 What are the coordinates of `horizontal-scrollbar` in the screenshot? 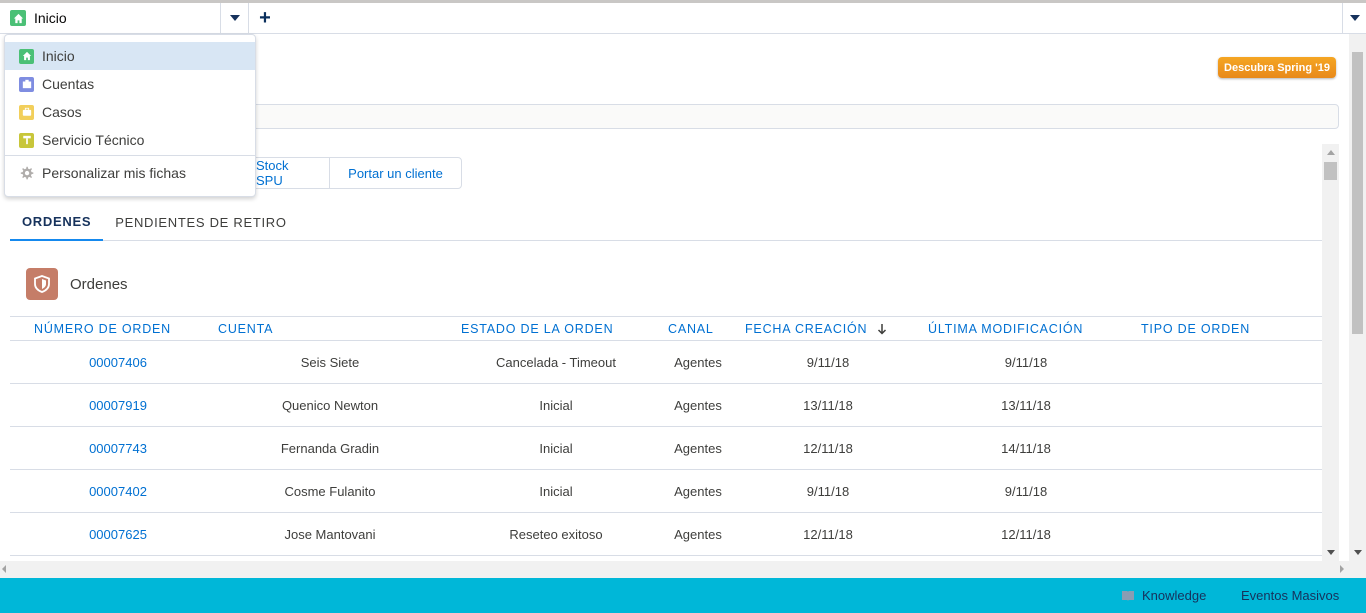 It's located at (683, 569).